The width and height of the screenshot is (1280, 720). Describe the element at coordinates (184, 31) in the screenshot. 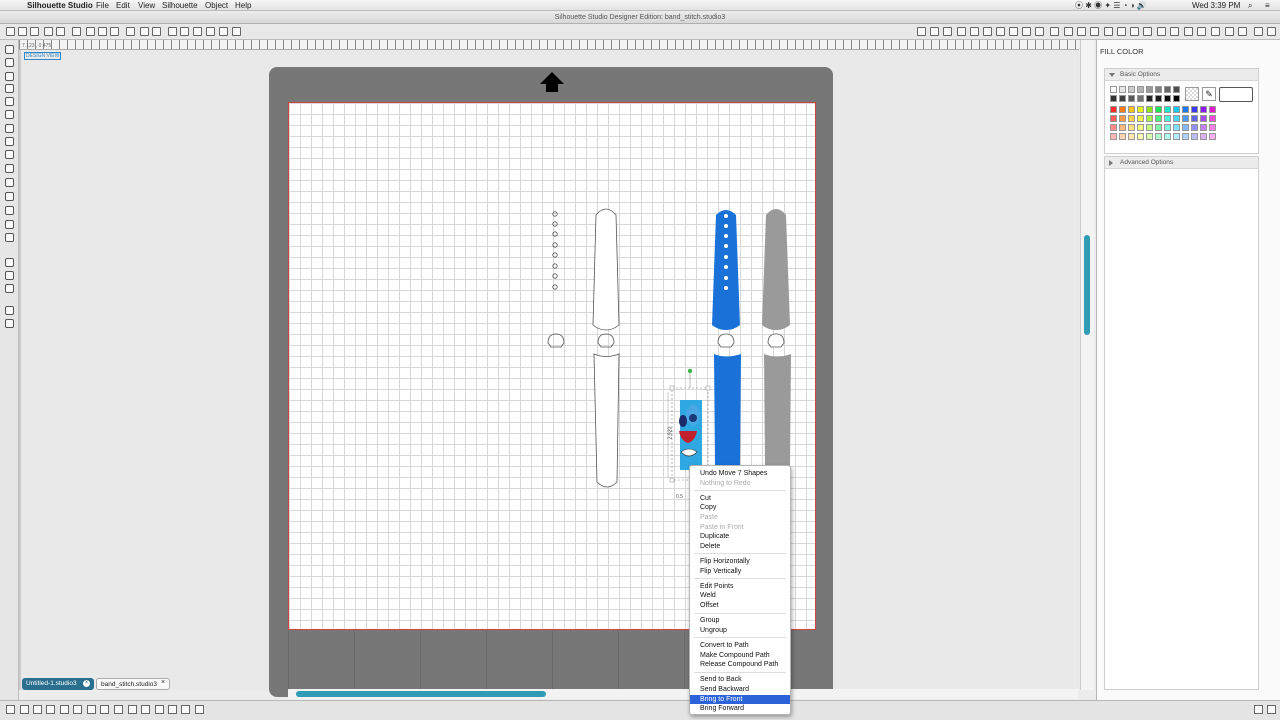

I see `zoom-in-icon` at that location.